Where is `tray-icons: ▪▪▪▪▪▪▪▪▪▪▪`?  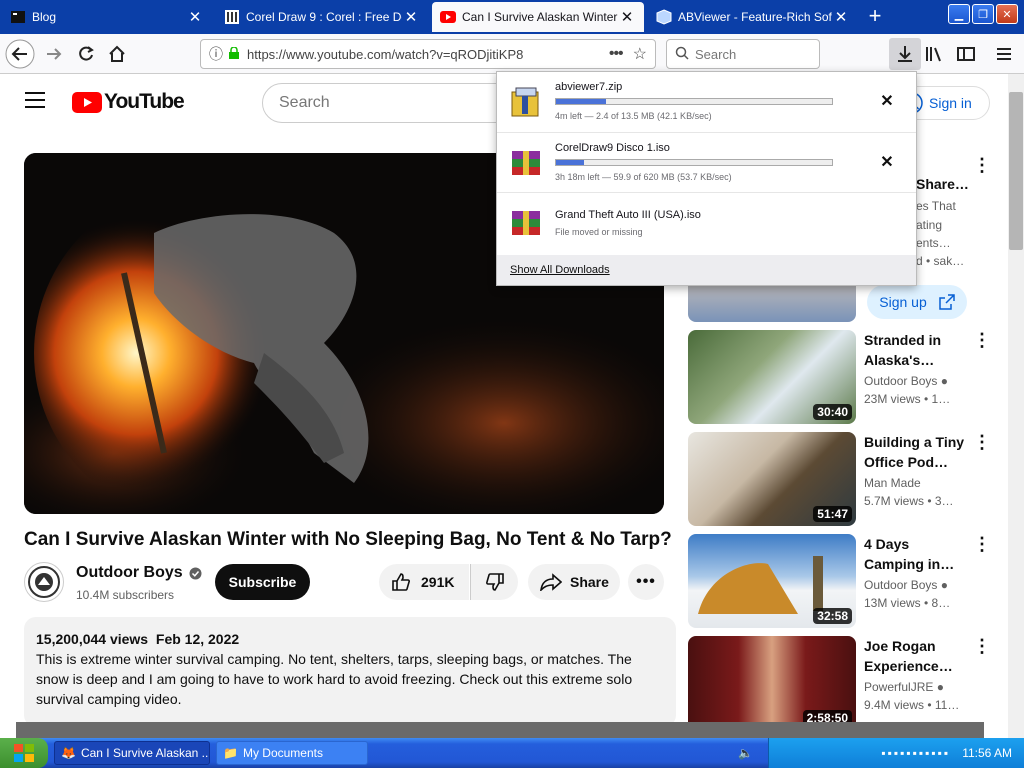 tray-icons: ▪▪▪▪▪▪▪▪▪▪▪ is located at coordinates (915, 753).